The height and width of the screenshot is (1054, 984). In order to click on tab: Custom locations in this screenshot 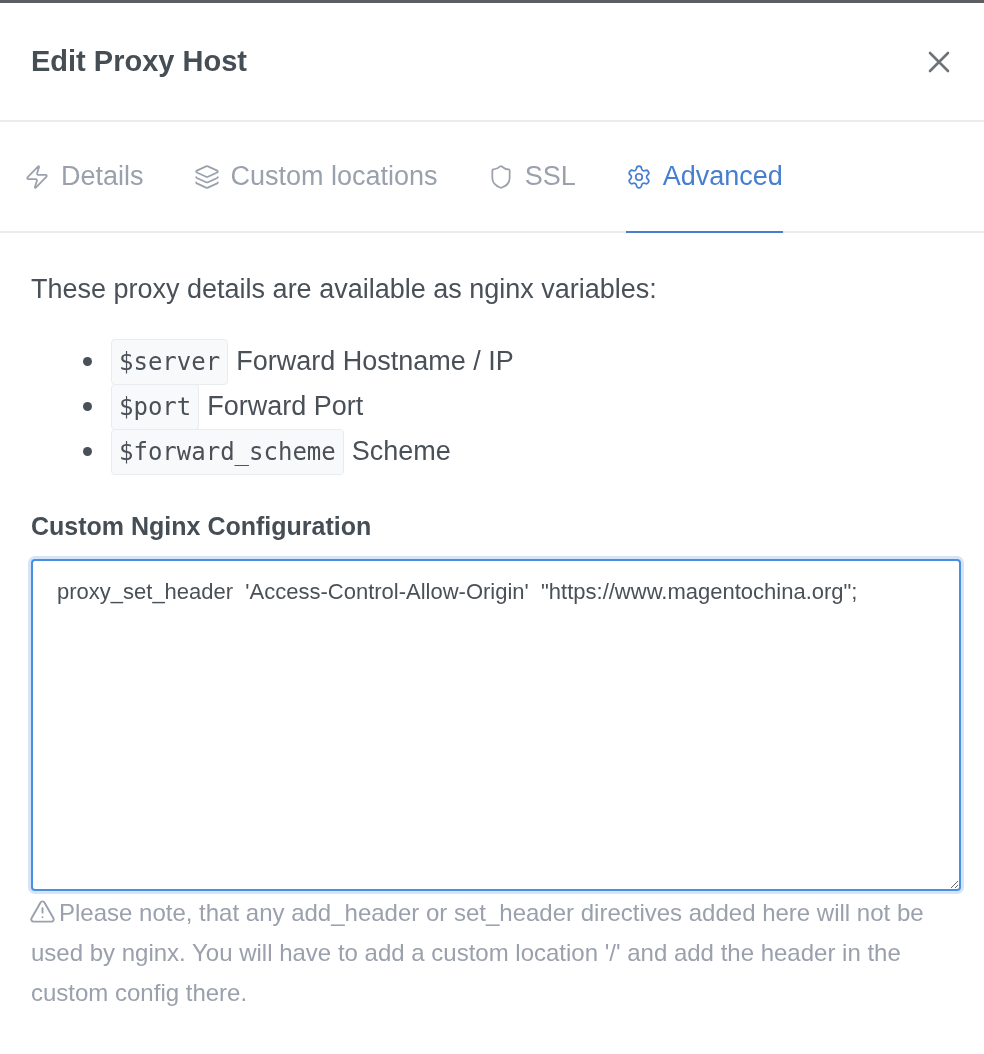, I will do `click(315, 177)`.